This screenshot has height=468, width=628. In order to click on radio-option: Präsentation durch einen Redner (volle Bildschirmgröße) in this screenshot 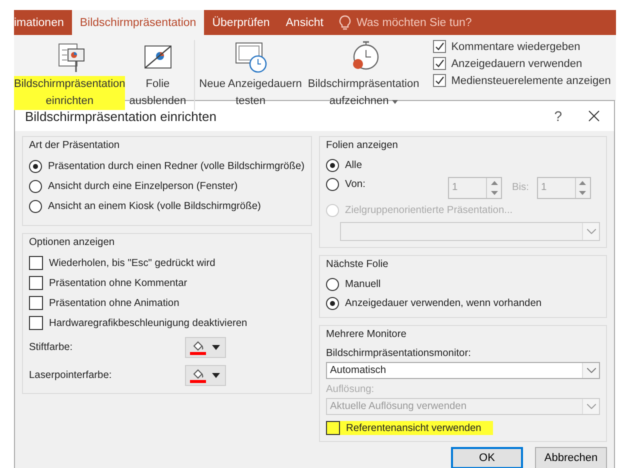, I will do `click(167, 166)`.